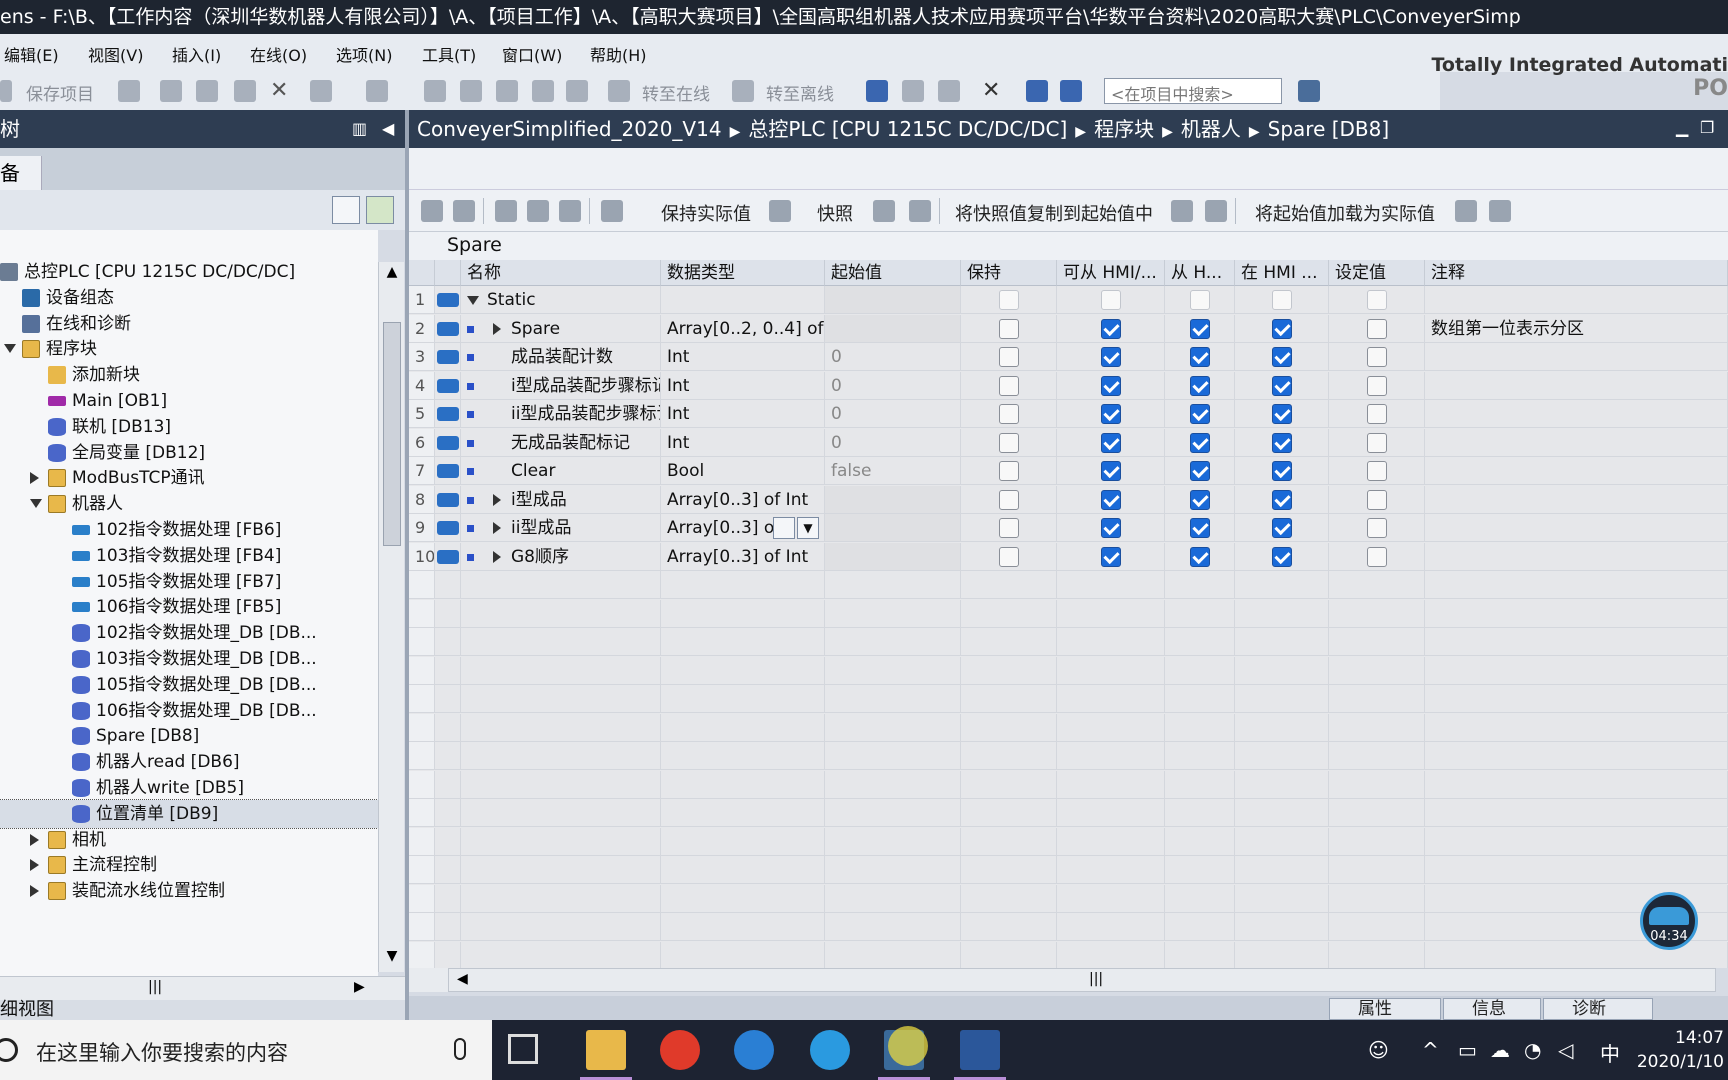 The image size is (1728, 1080). I want to click on column-header: 名称, so click(561, 273).